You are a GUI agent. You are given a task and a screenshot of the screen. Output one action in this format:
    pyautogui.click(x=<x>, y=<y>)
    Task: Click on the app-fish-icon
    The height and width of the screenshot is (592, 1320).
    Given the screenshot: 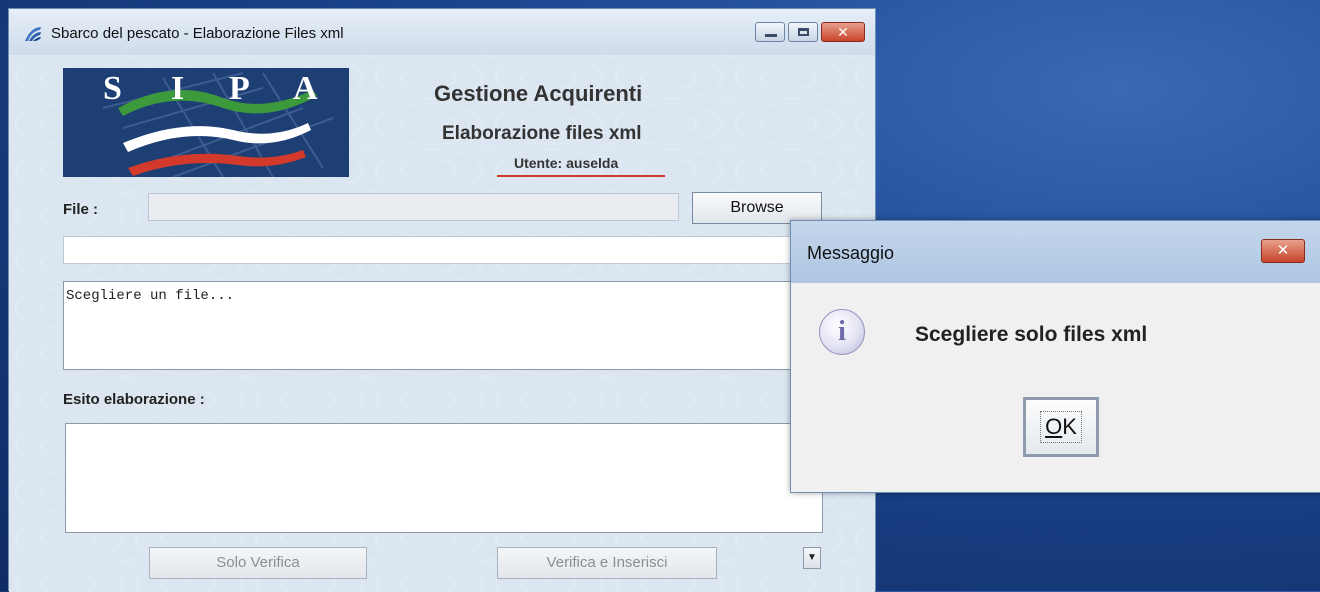 What is the action you would take?
    pyautogui.click(x=33, y=34)
    